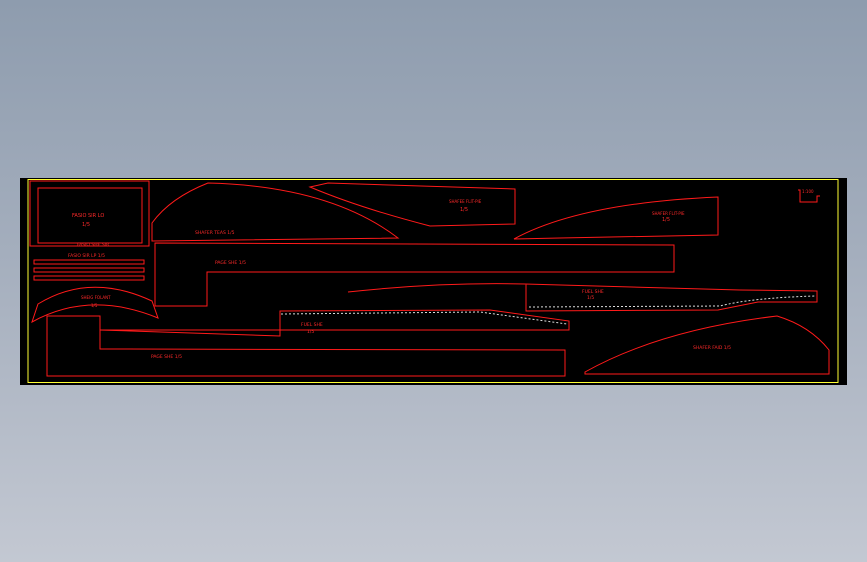 The image size is (867, 562). Describe the element at coordinates (414, 274) in the screenshot. I see `long-bar-part` at that location.